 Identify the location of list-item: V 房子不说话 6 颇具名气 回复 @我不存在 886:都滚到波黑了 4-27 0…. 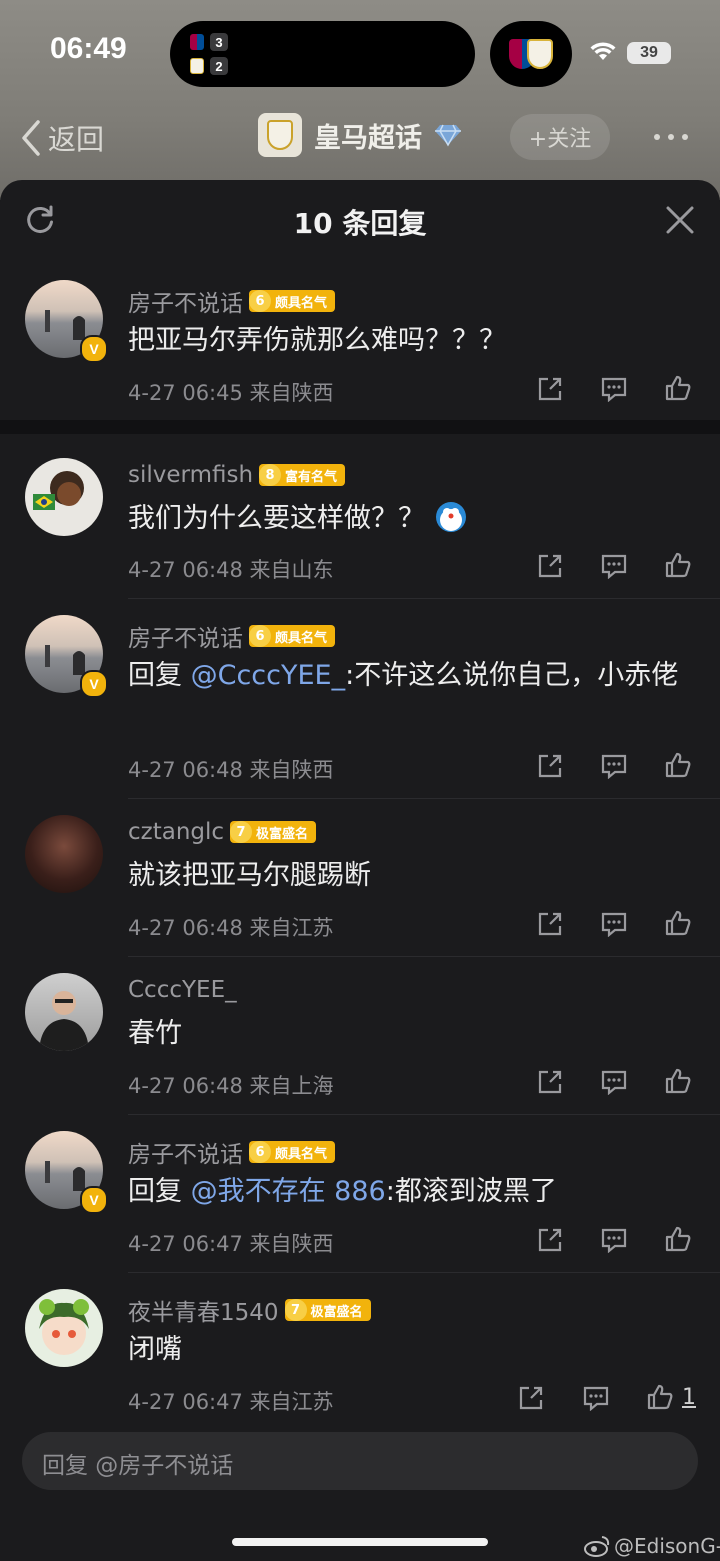
(360, 1194).